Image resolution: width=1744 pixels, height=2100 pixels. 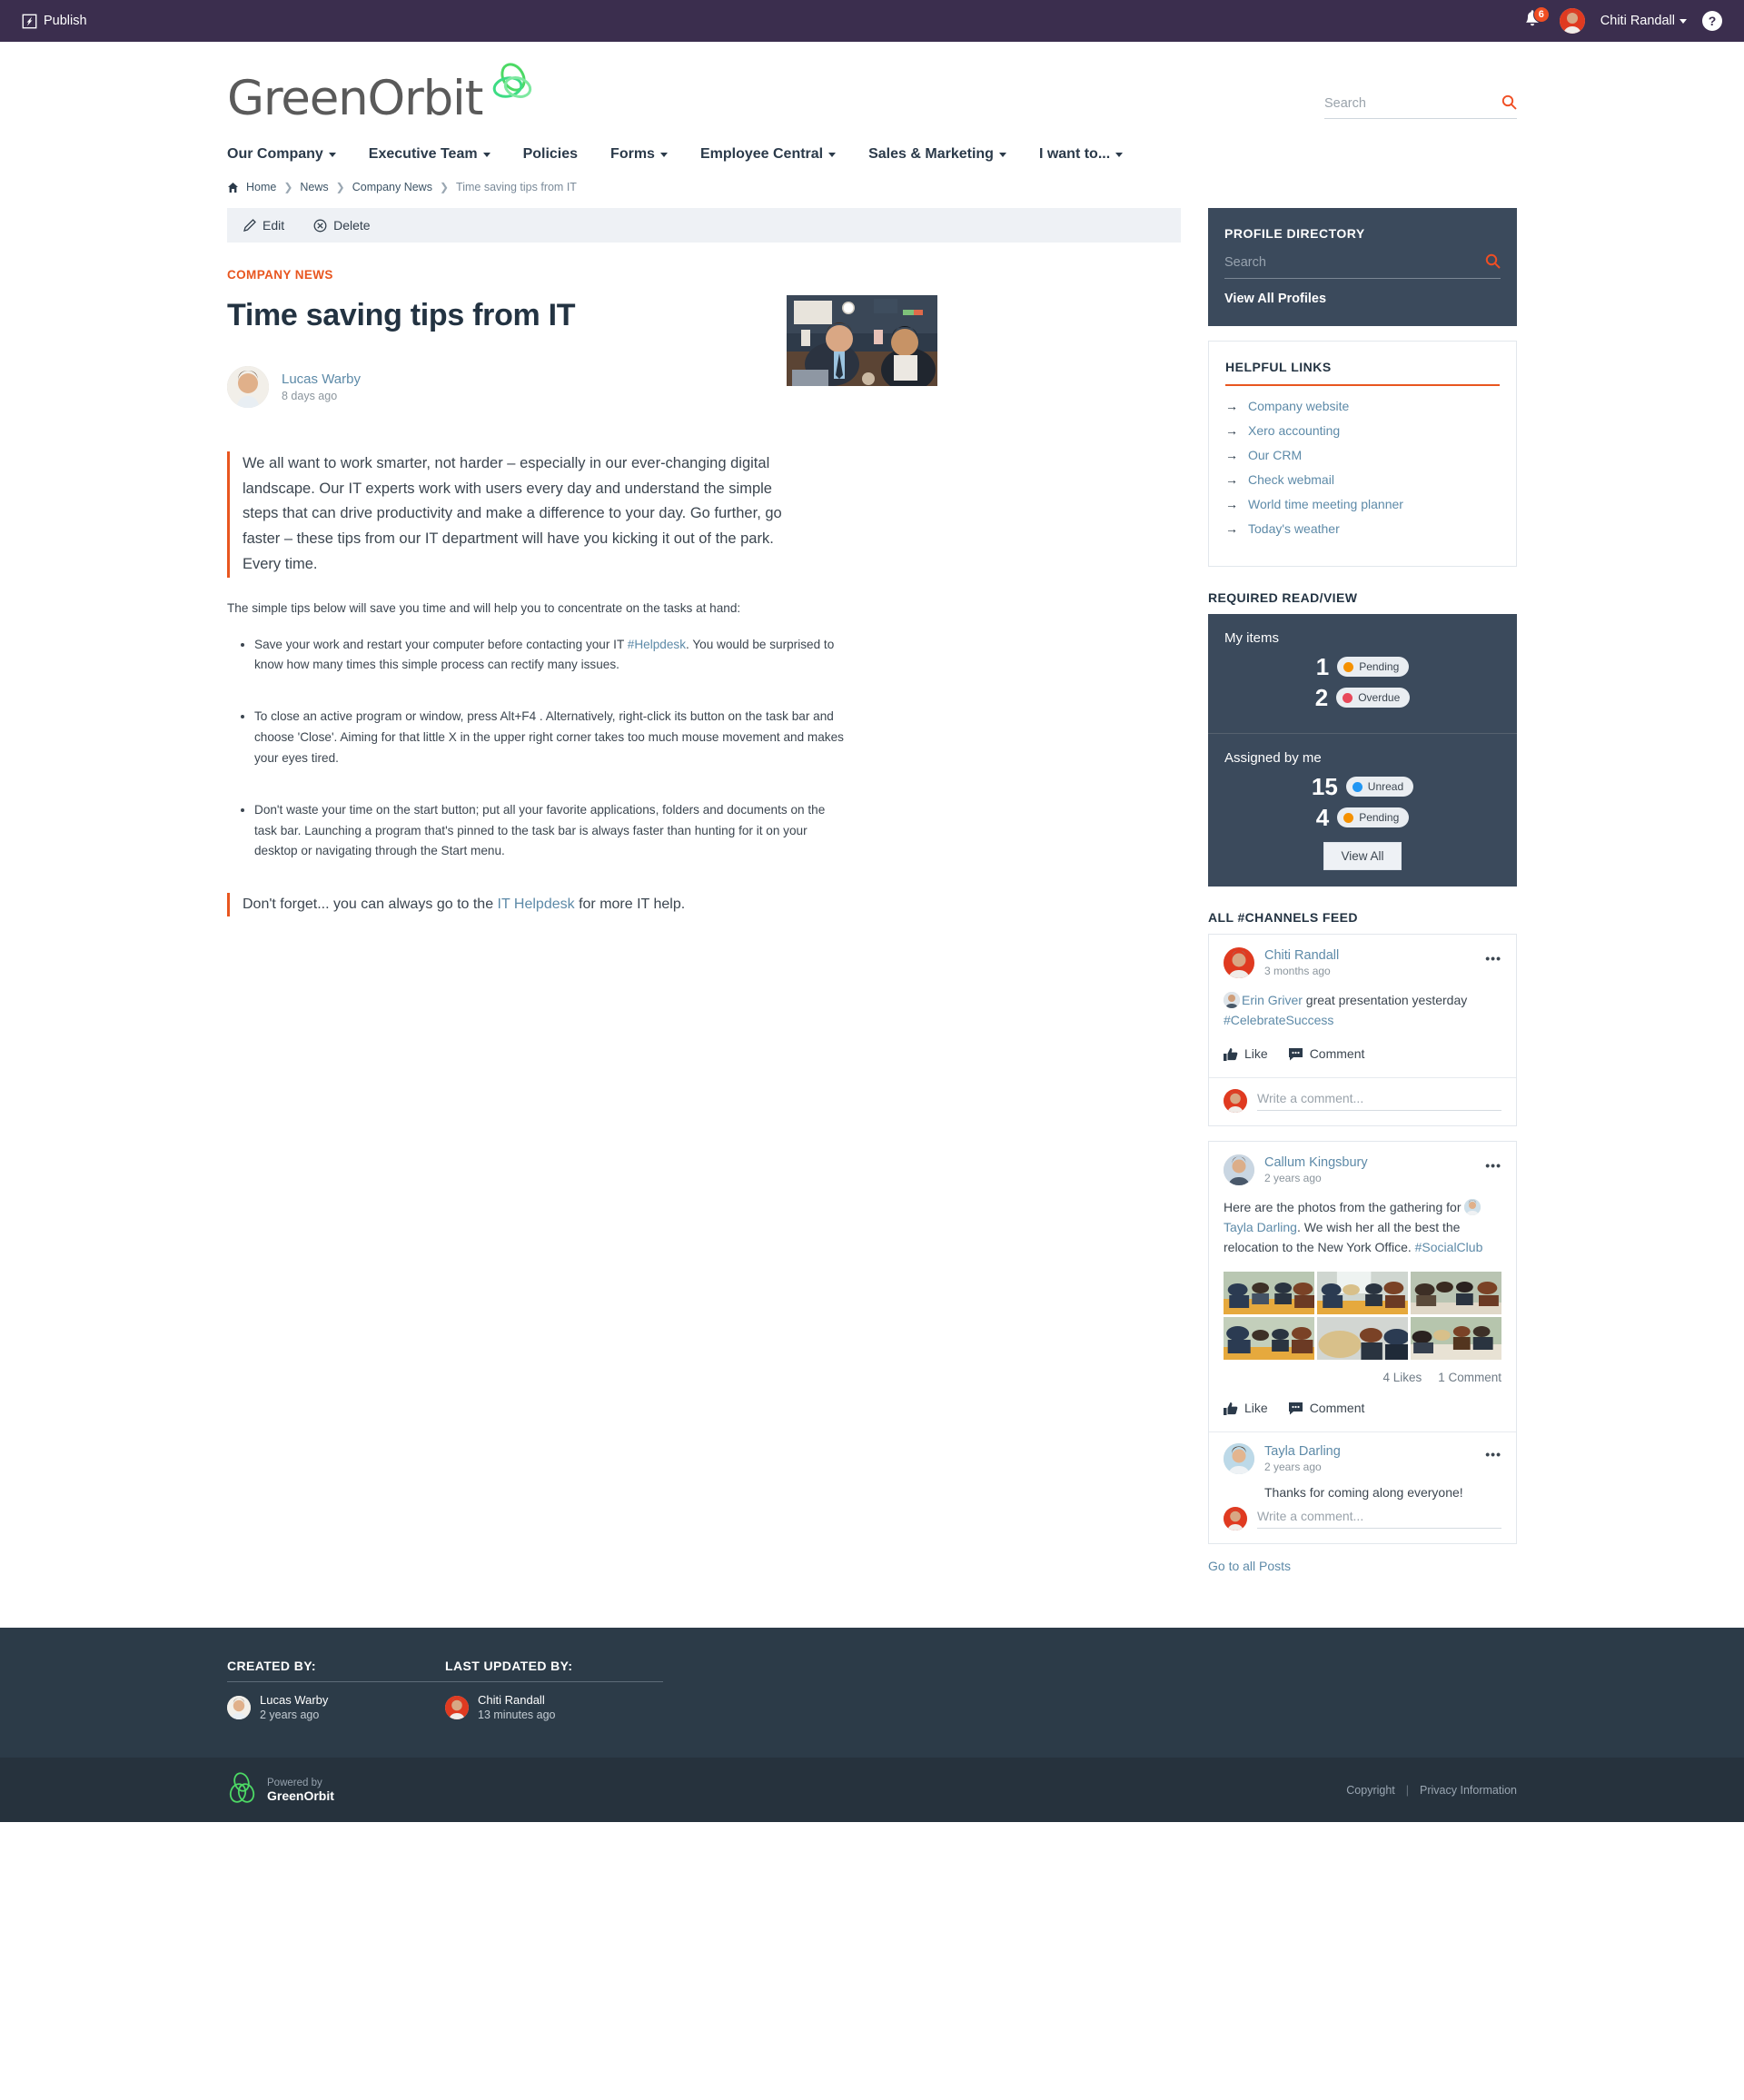 I want to click on status-row: 4 Pending, so click(x=1362, y=817).